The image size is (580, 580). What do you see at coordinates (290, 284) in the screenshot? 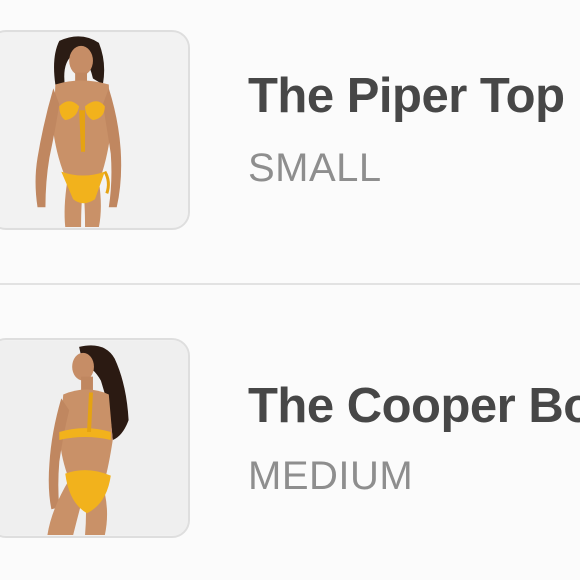
I see `divider` at bounding box center [290, 284].